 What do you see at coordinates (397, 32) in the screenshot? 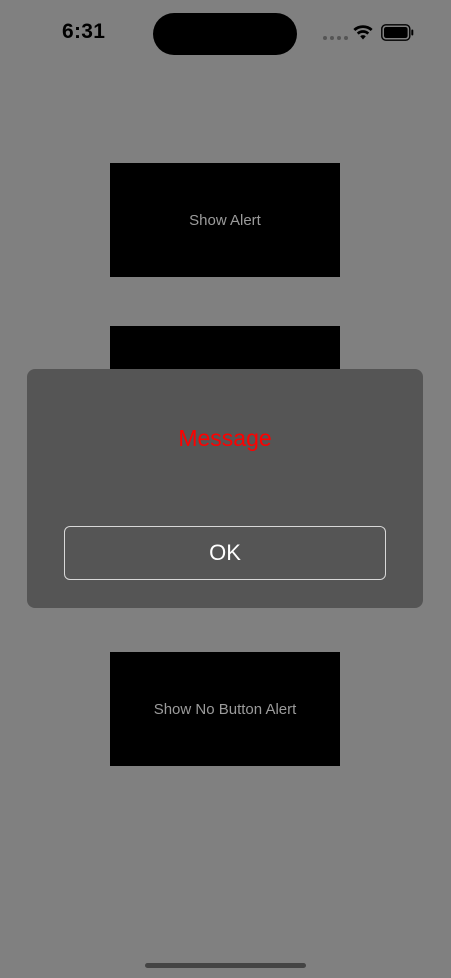
I see `battery-icon` at bounding box center [397, 32].